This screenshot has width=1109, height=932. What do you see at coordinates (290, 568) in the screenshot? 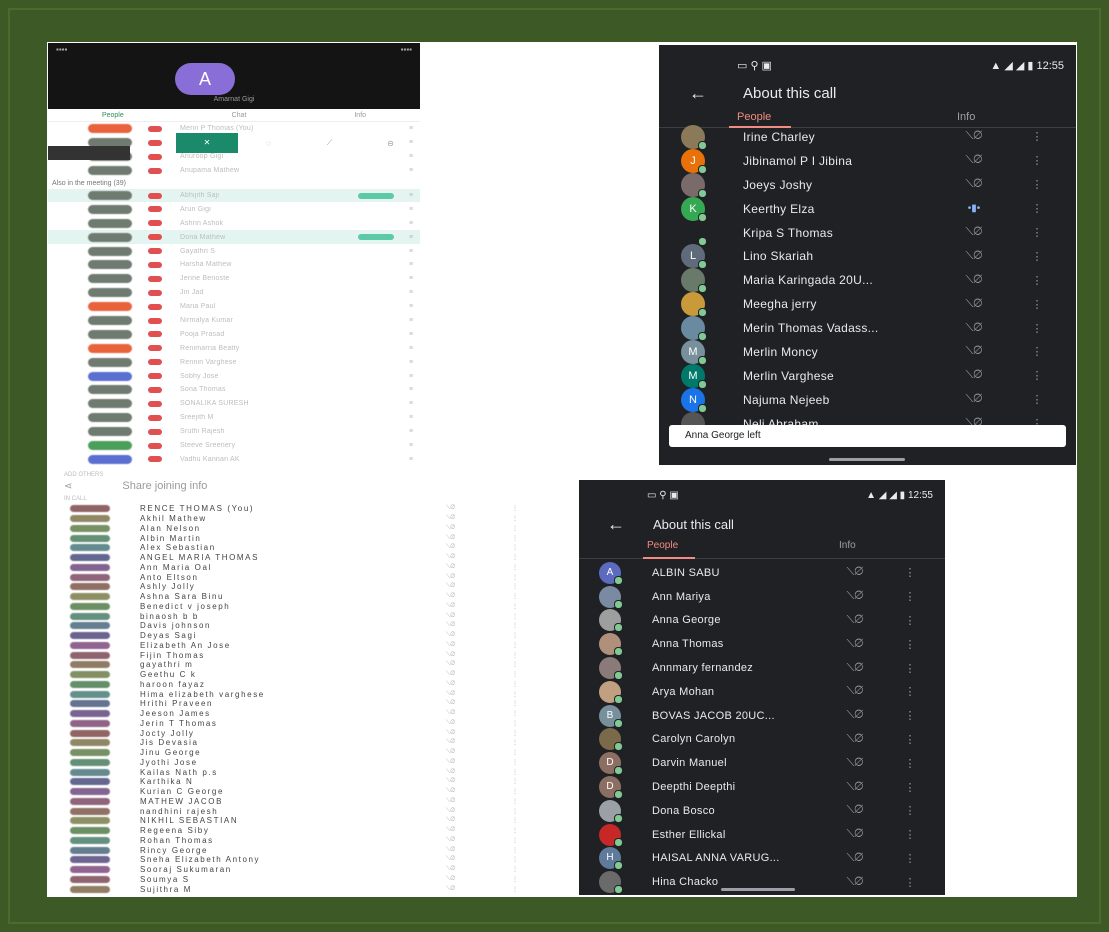
I see `list-item: Ann Maria Oal ⟍⌀ ⋮` at bounding box center [290, 568].